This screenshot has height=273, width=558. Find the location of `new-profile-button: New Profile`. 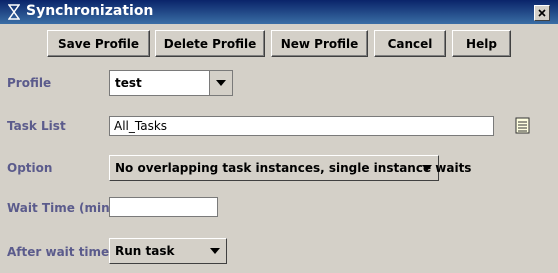

new-profile-button: New Profile is located at coordinates (319, 43).